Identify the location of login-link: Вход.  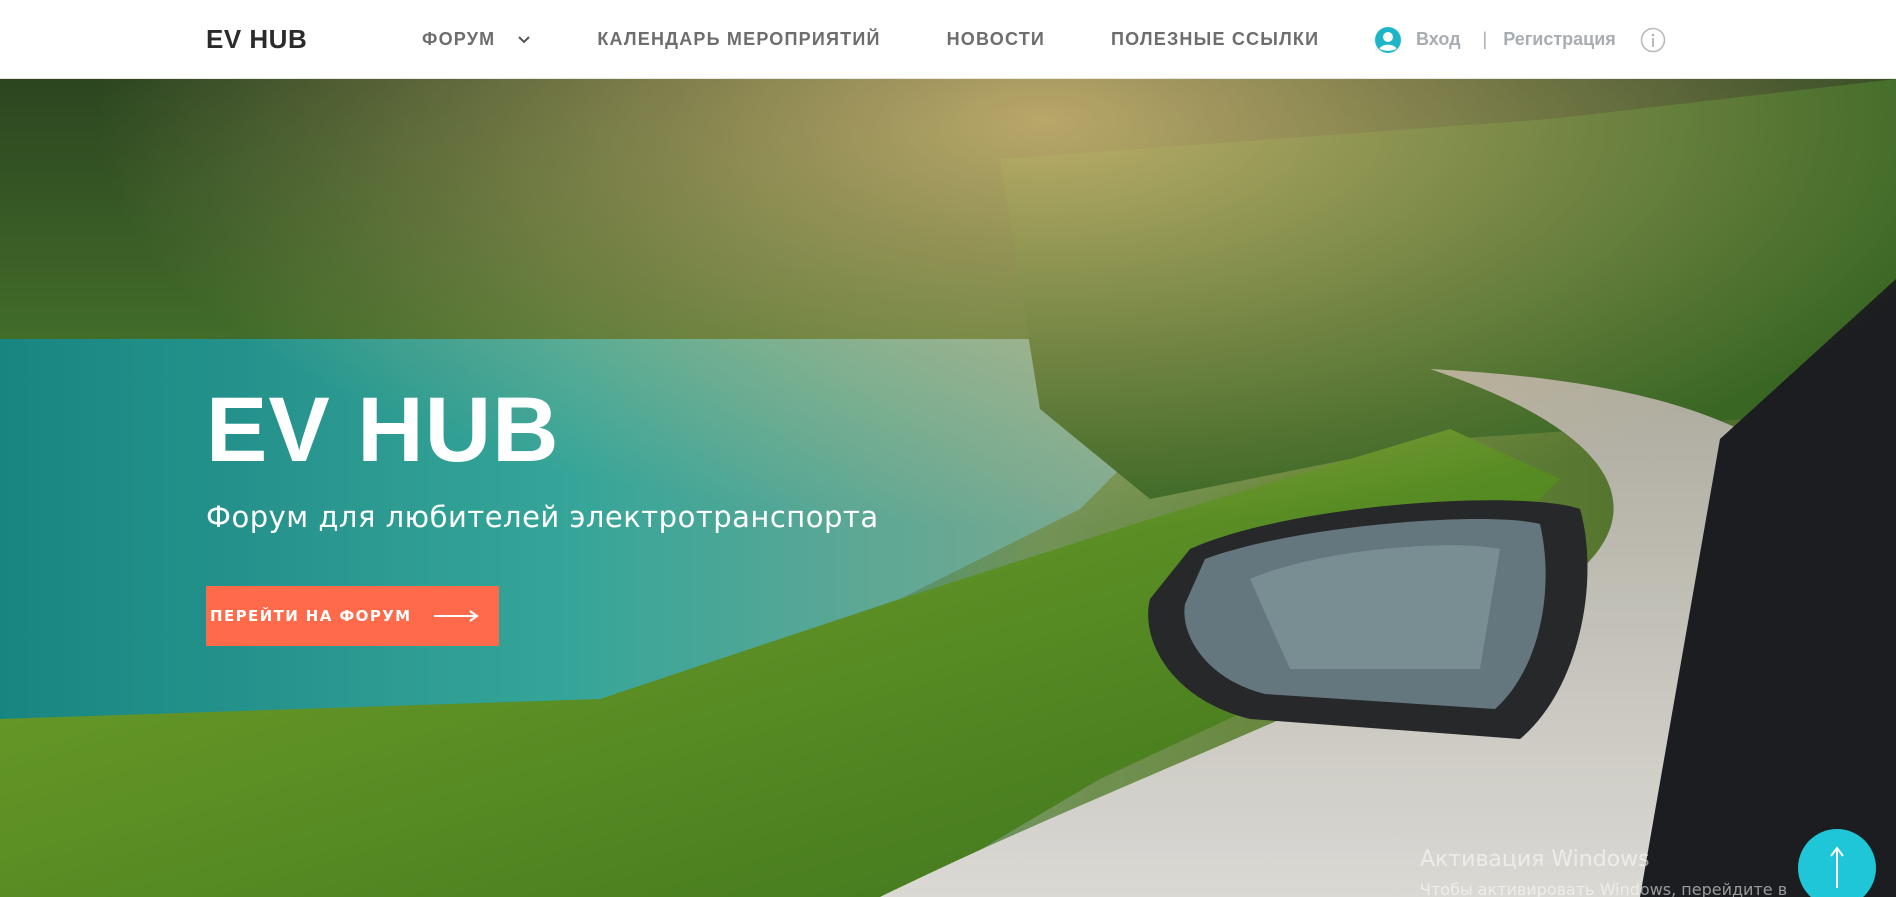
(1438, 39).